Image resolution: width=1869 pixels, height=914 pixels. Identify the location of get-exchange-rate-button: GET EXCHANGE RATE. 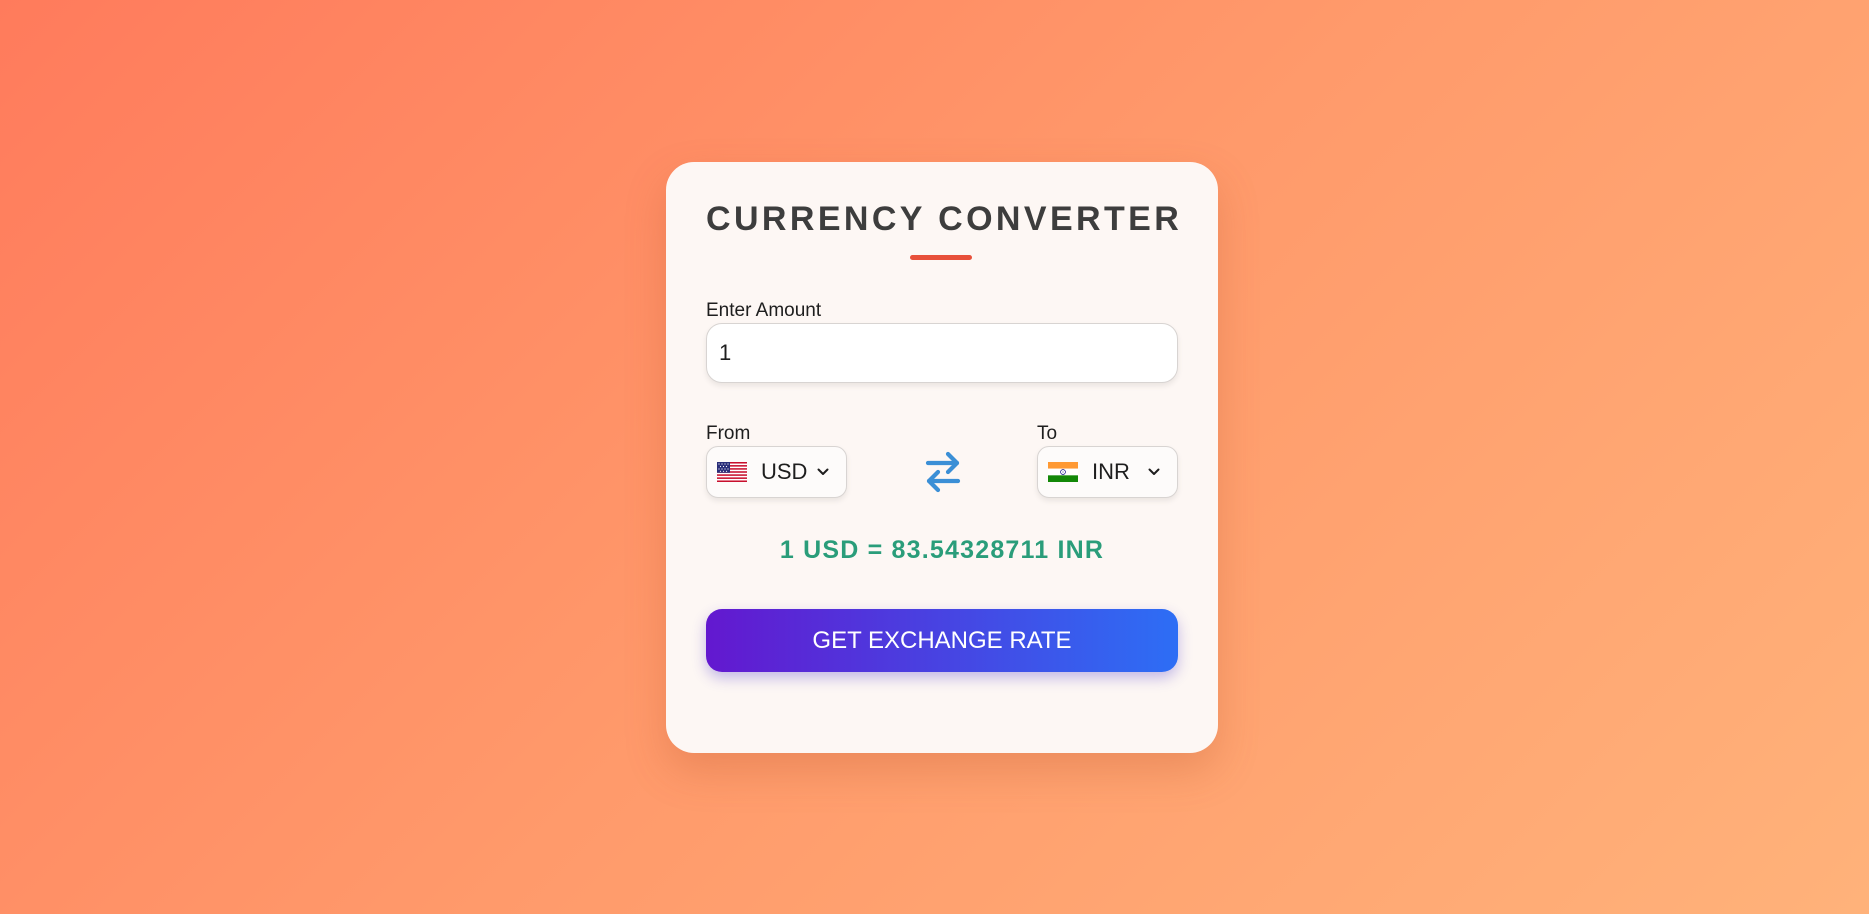
(942, 640).